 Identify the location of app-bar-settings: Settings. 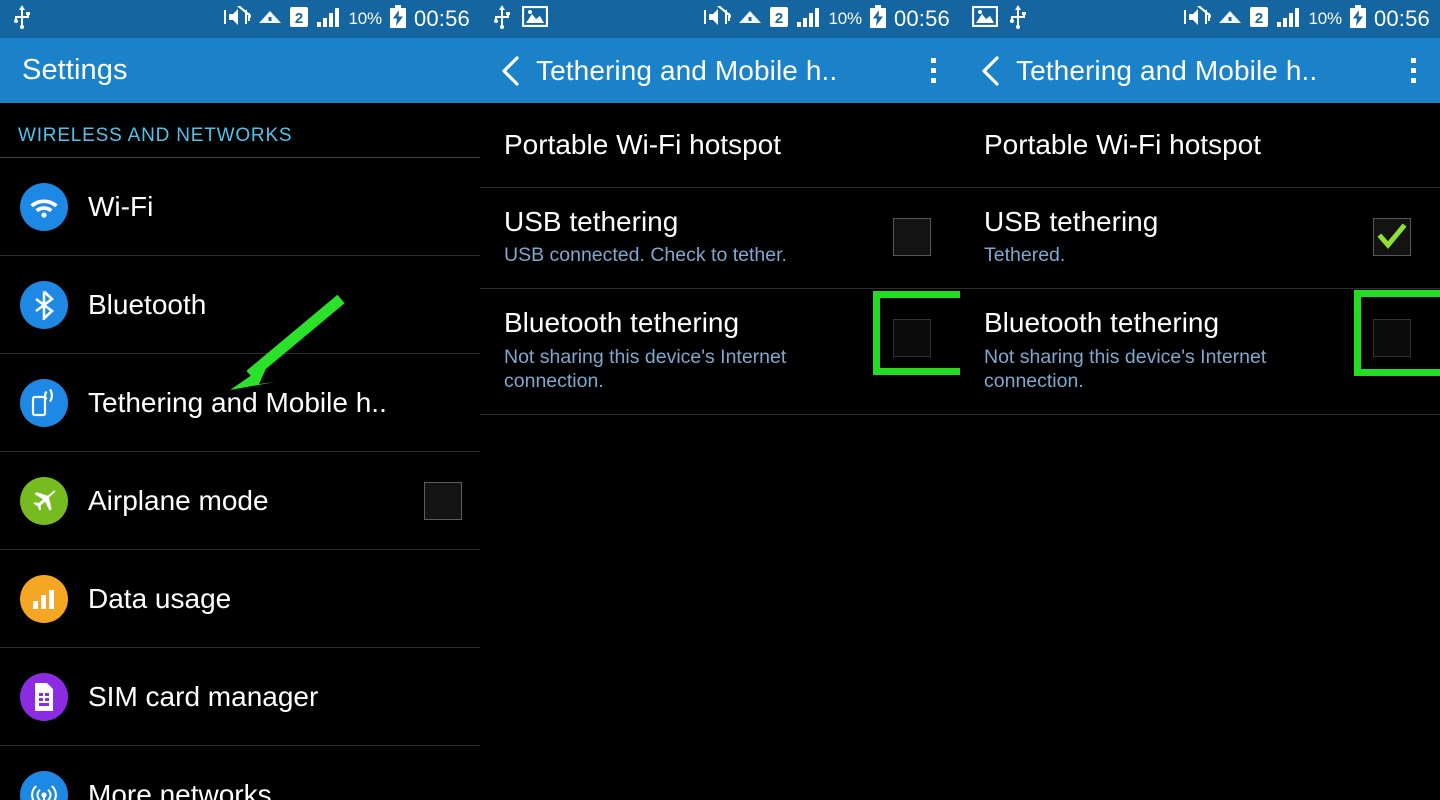
(240, 70).